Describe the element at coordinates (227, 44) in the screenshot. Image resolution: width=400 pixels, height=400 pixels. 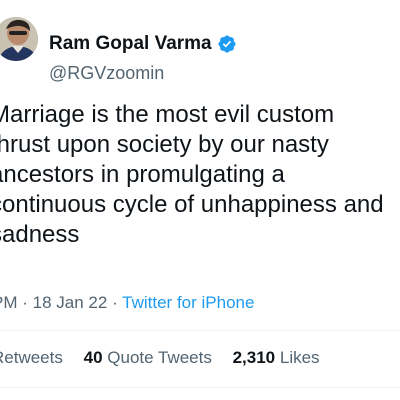
I see `verified-badge-icon` at that location.